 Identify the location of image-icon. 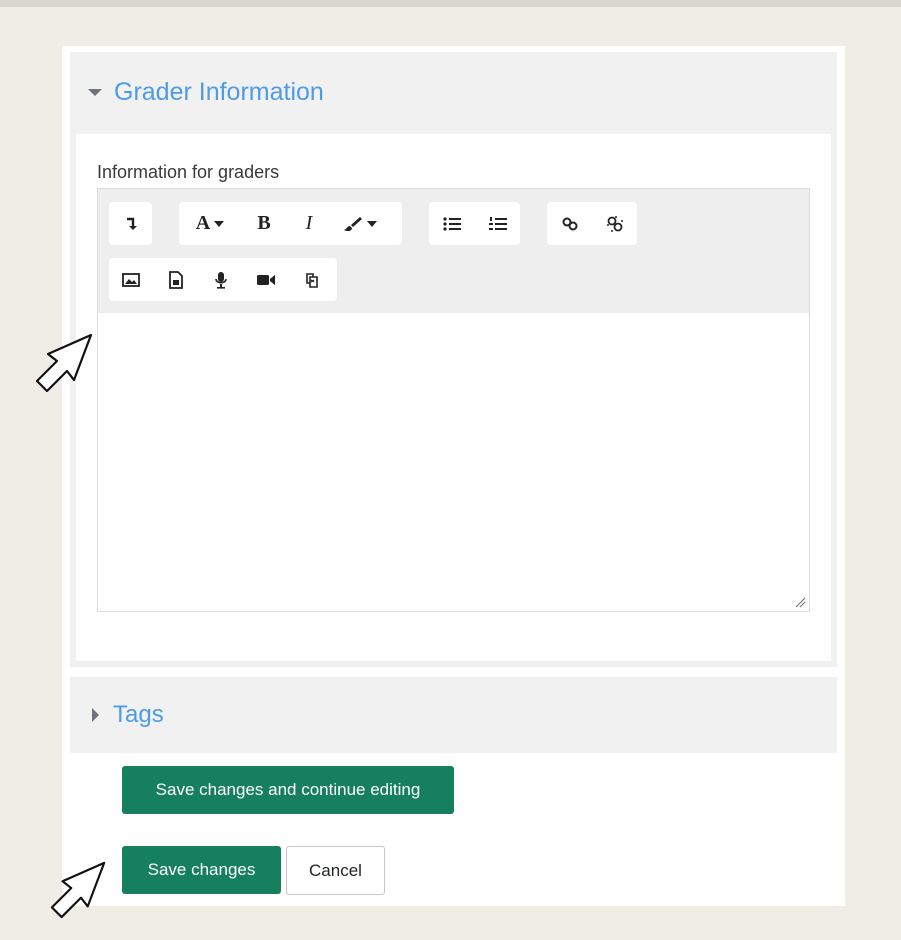
(131, 279).